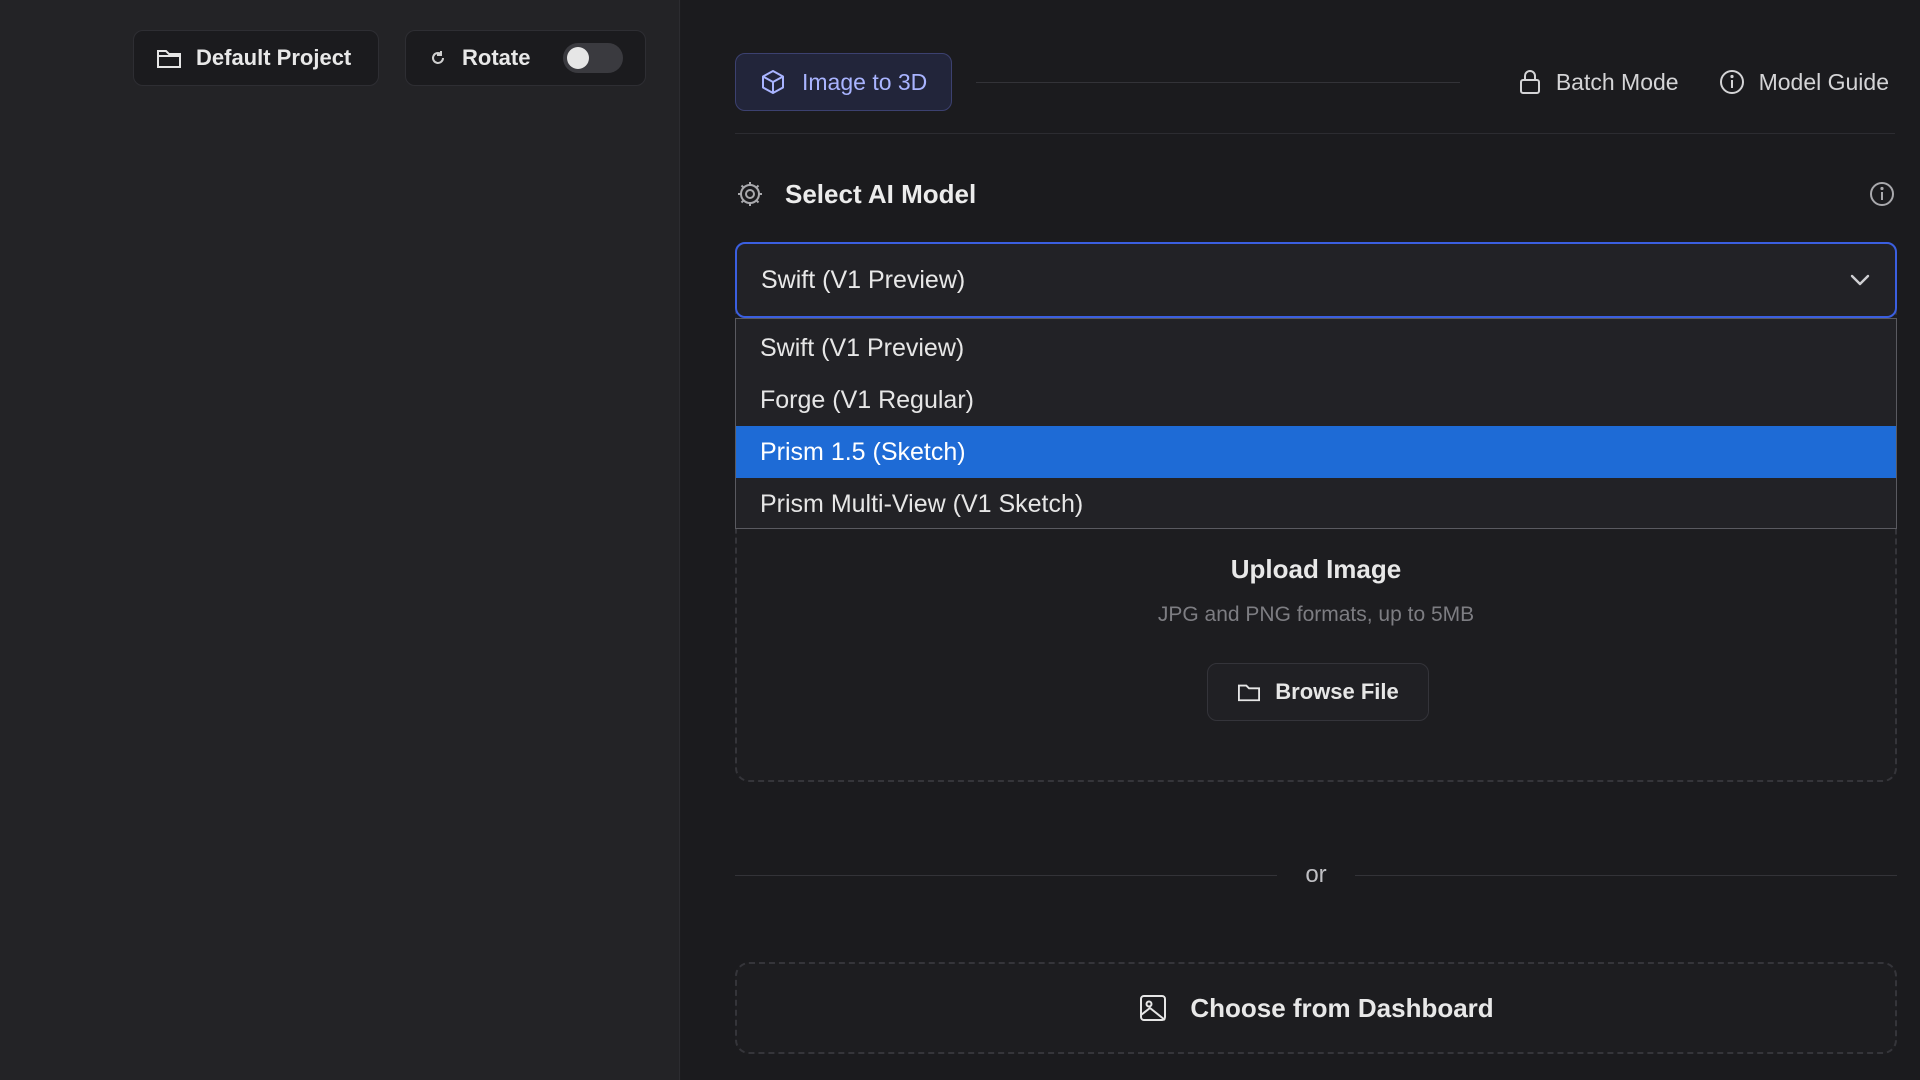 The image size is (1920, 1080). What do you see at coordinates (593, 58) in the screenshot?
I see `rotate-toggle` at bounding box center [593, 58].